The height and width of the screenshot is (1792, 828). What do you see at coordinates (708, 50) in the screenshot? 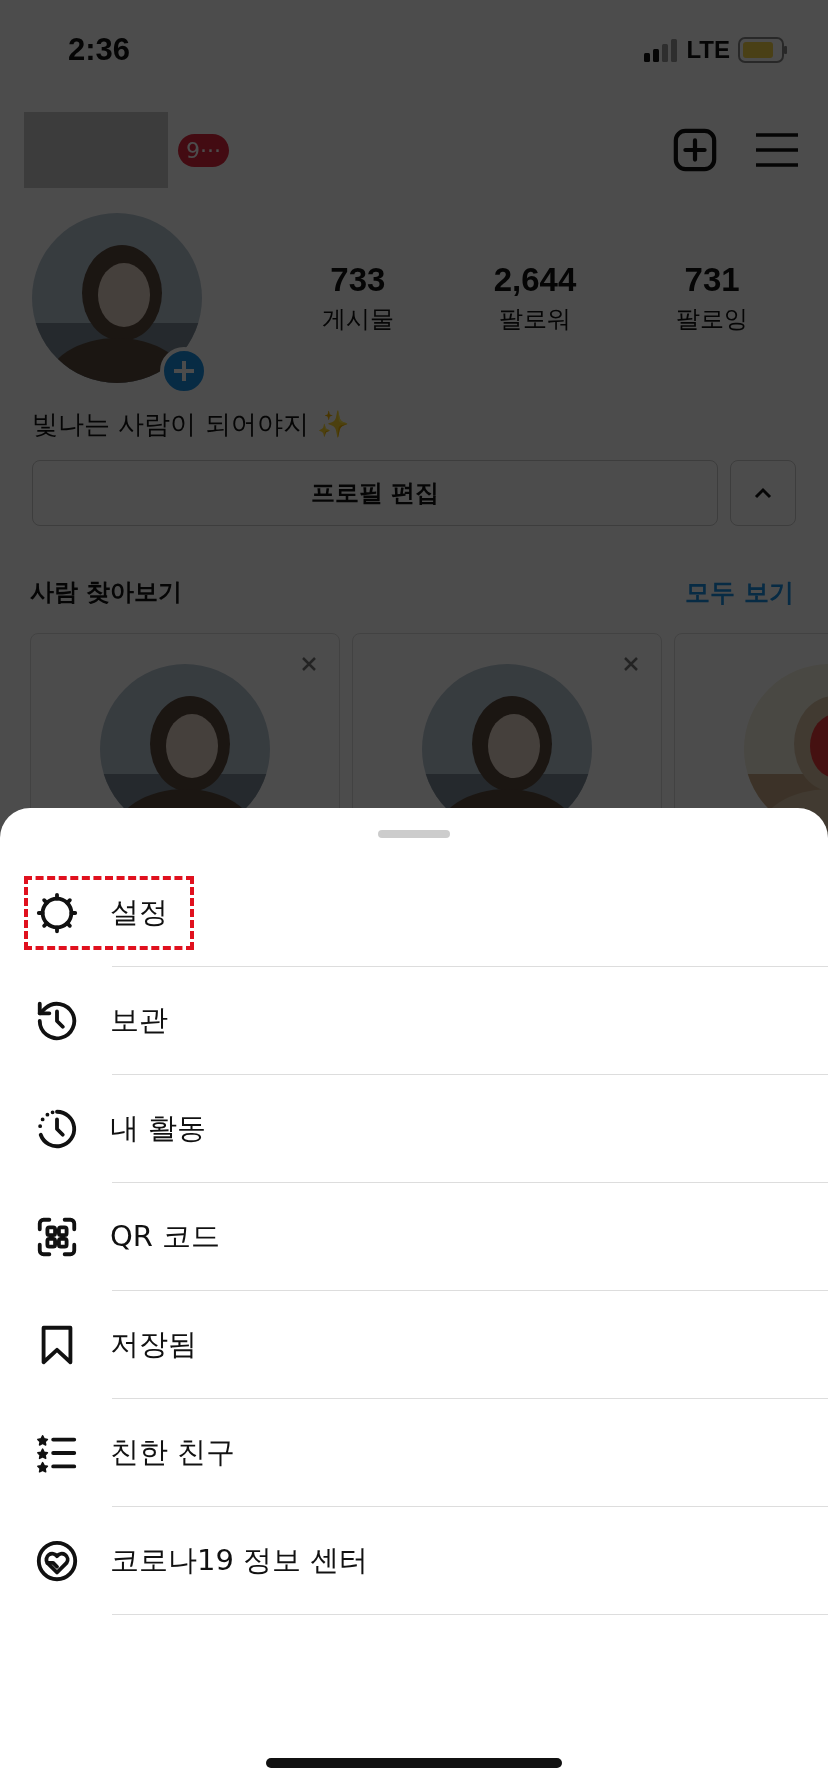
I see `network-label: LTE` at bounding box center [708, 50].